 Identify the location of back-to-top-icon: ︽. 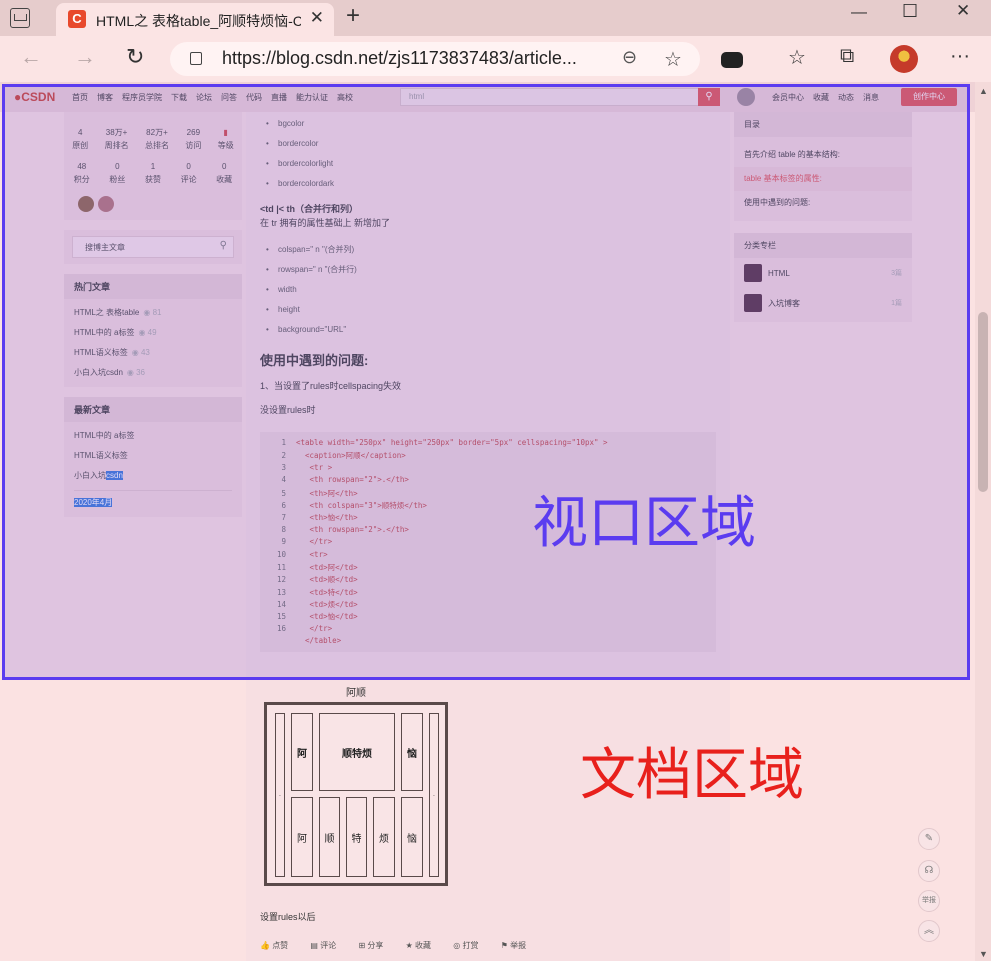
(929, 931).